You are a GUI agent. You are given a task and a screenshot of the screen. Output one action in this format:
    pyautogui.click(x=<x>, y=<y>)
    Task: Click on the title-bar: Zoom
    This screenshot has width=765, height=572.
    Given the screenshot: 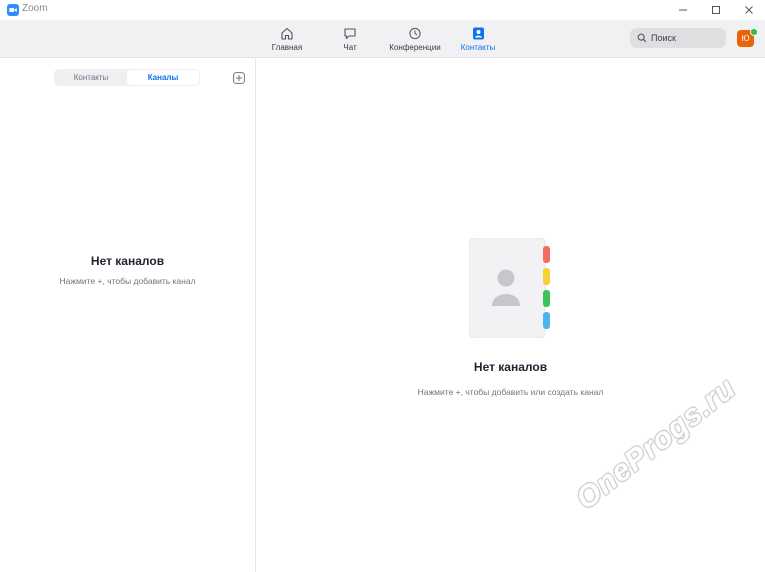 What is the action you would take?
    pyautogui.click(x=382, y=10)
    